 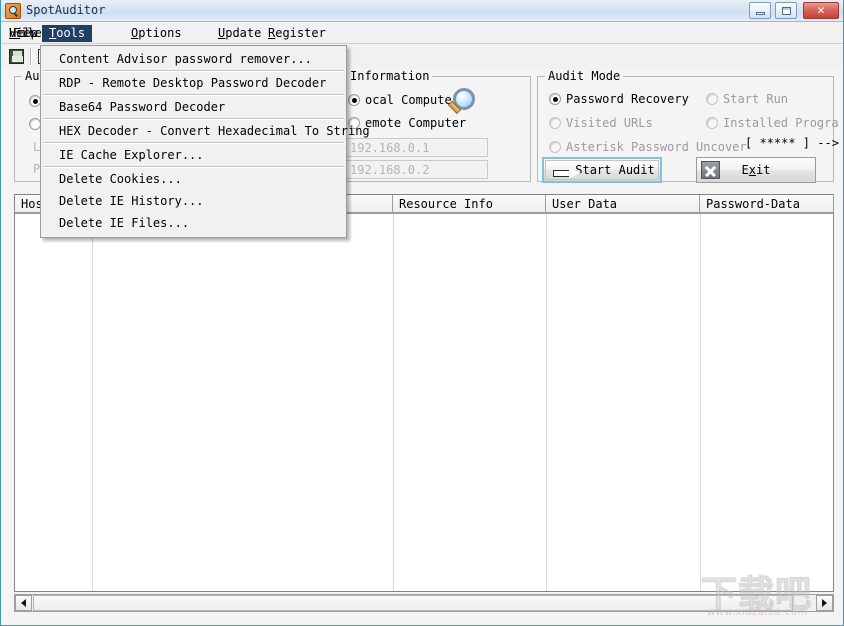 I want to click on audit-mode-groupbox-title: Audit Mode, so click(x=584, y=76).